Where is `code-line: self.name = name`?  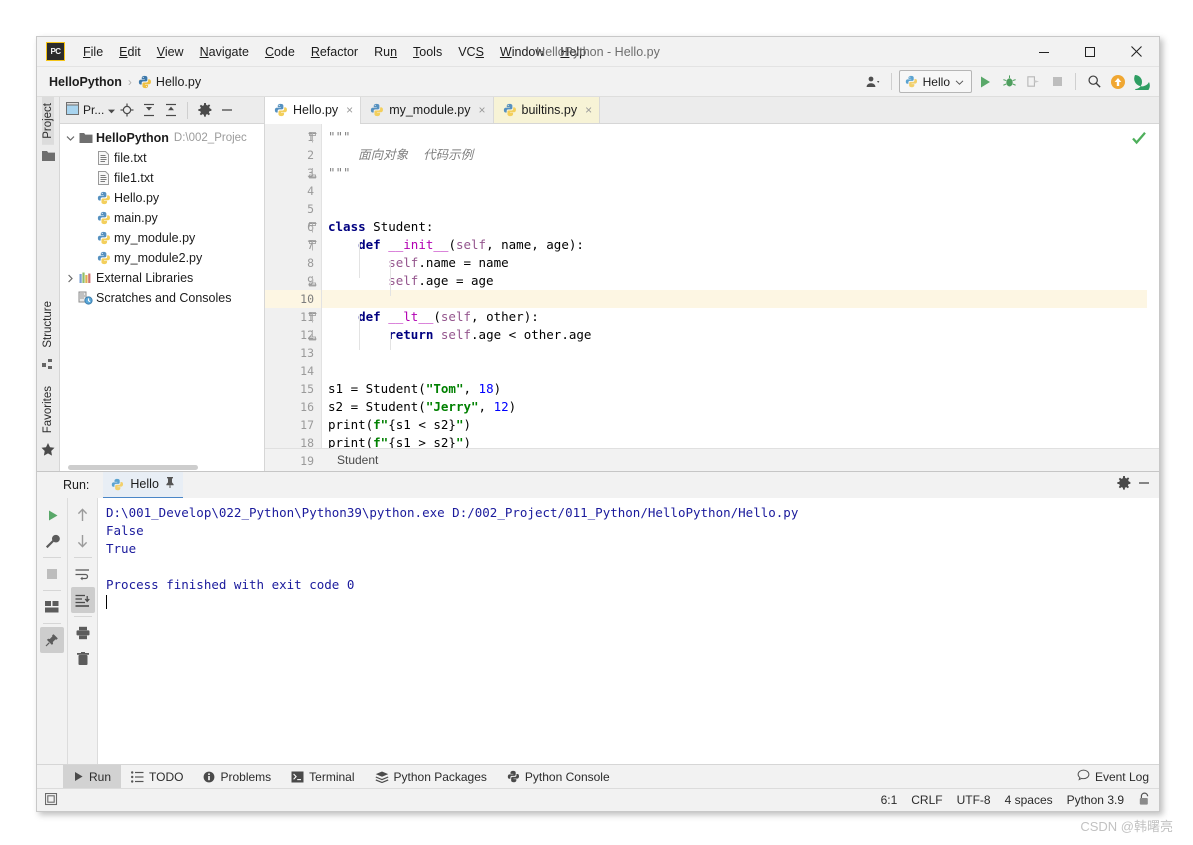 code-line: self.name = name is located at coordinates (740, 263).